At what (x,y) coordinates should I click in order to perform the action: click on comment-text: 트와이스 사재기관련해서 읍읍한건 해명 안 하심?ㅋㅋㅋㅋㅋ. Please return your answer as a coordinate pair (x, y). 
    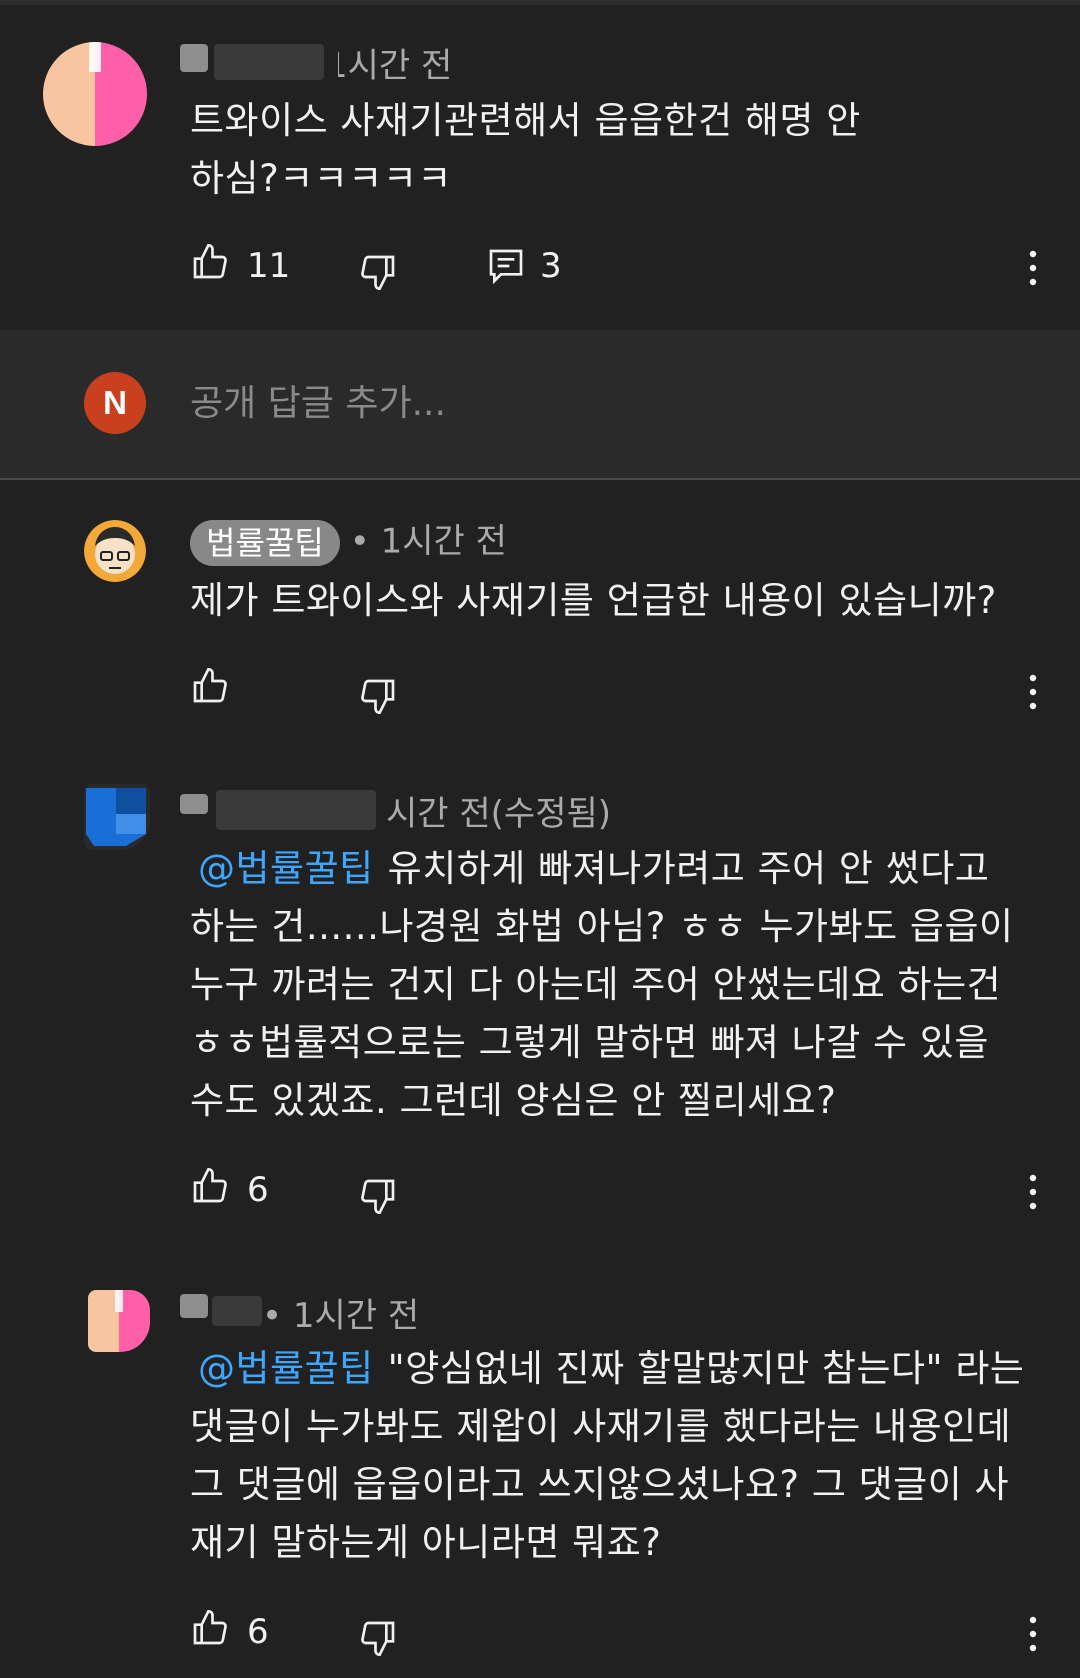
    Looking at the image, I should click on (525, 149).